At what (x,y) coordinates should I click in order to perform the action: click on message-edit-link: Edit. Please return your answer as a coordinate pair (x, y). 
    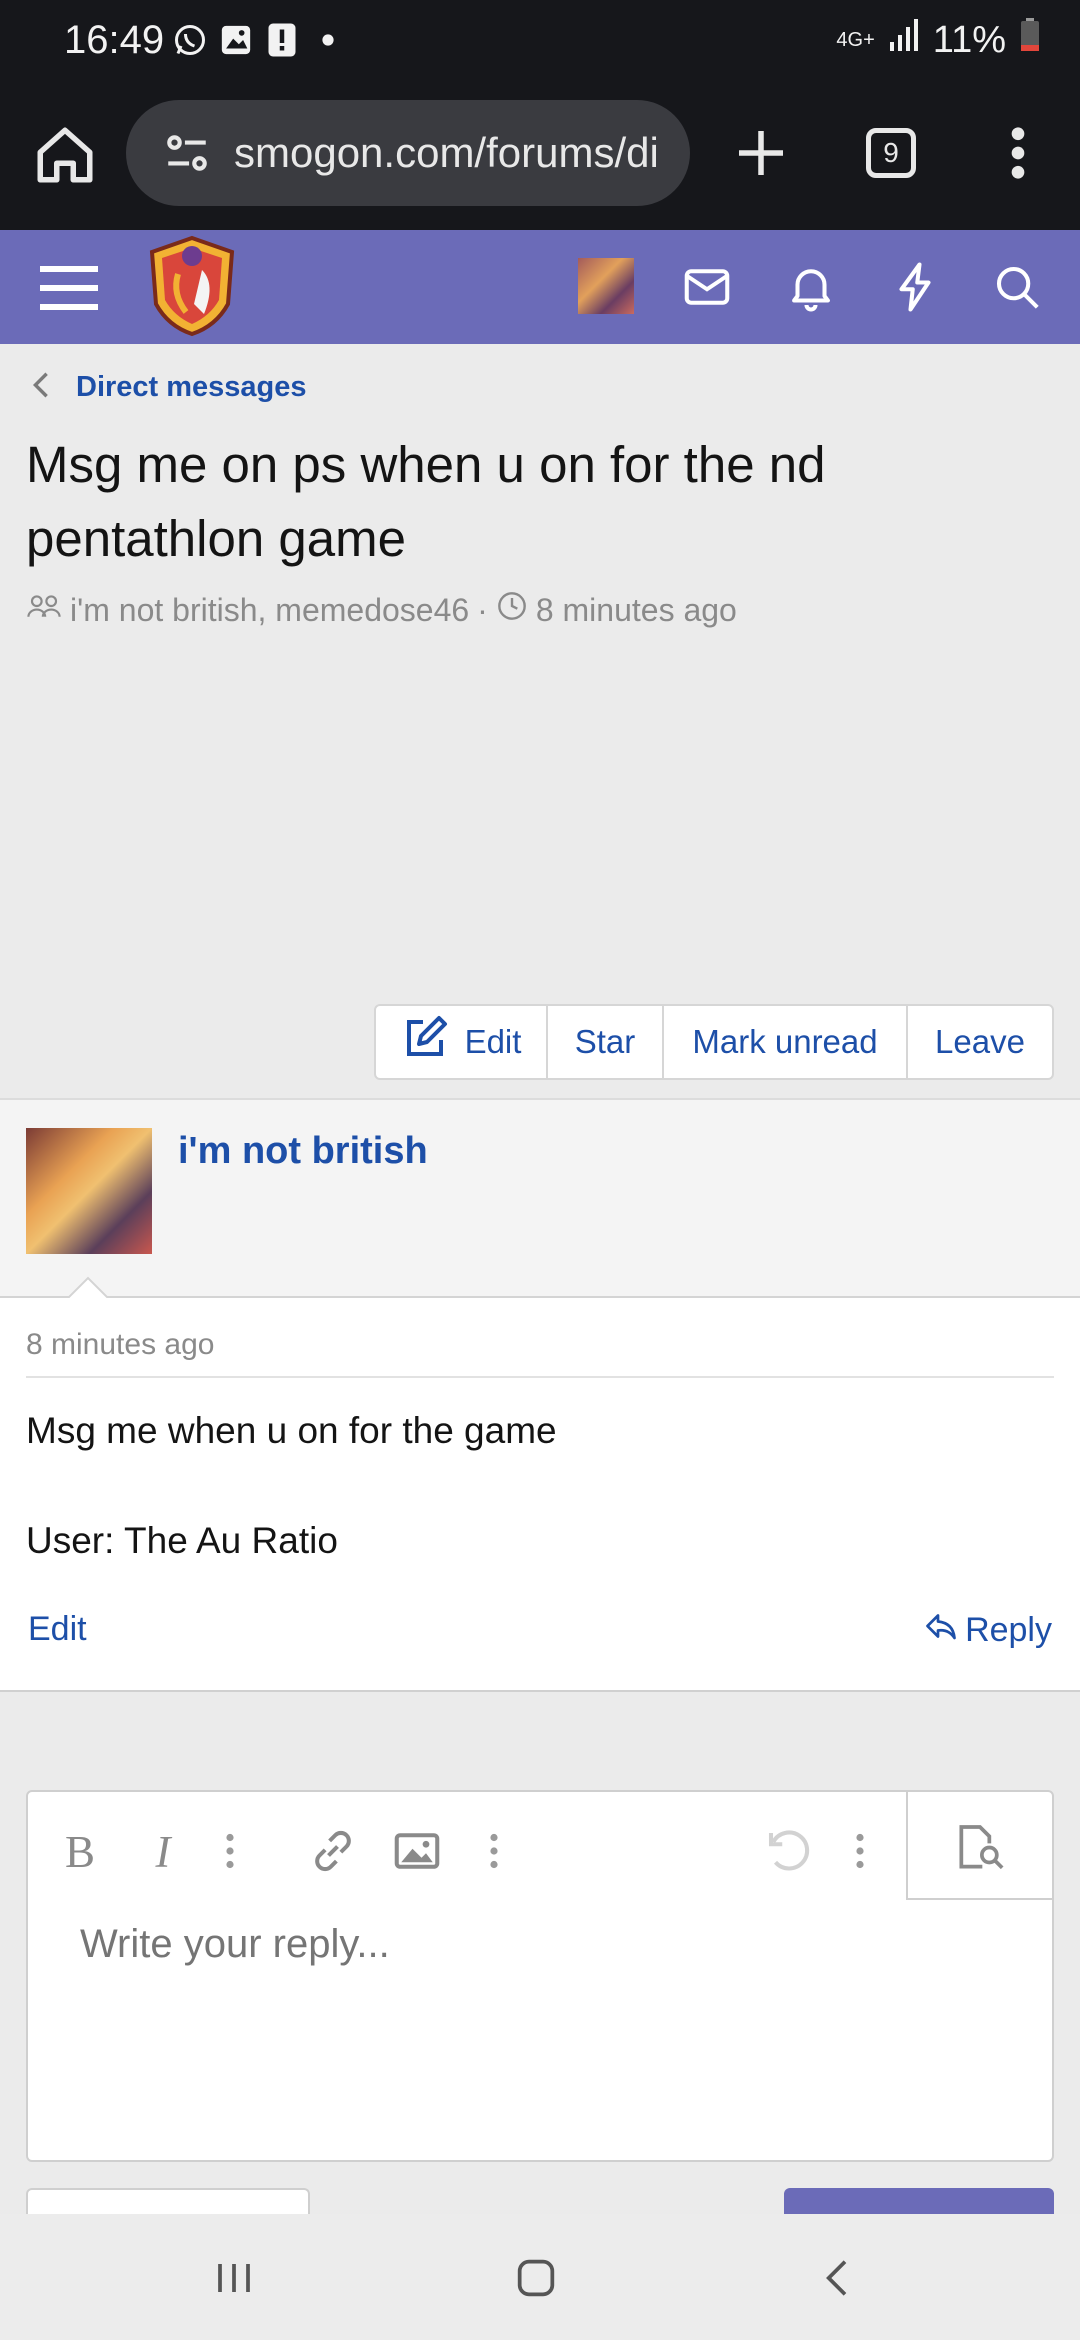
    Looking at the image, I should click on (57, 1629).